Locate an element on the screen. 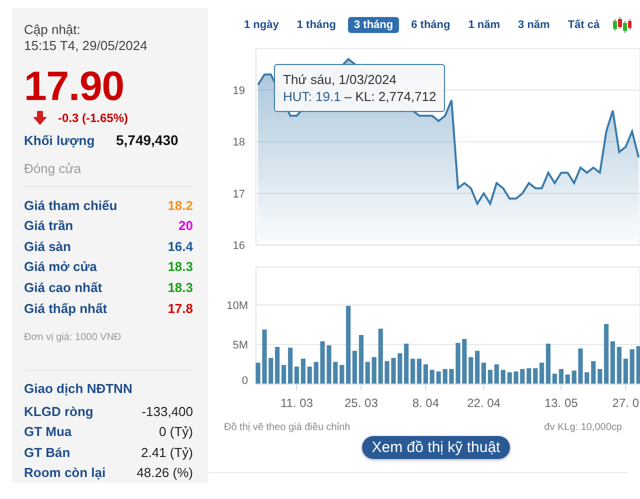 The image size is (640, 499). axis-label: 18 is located at coordinates (238, 142).